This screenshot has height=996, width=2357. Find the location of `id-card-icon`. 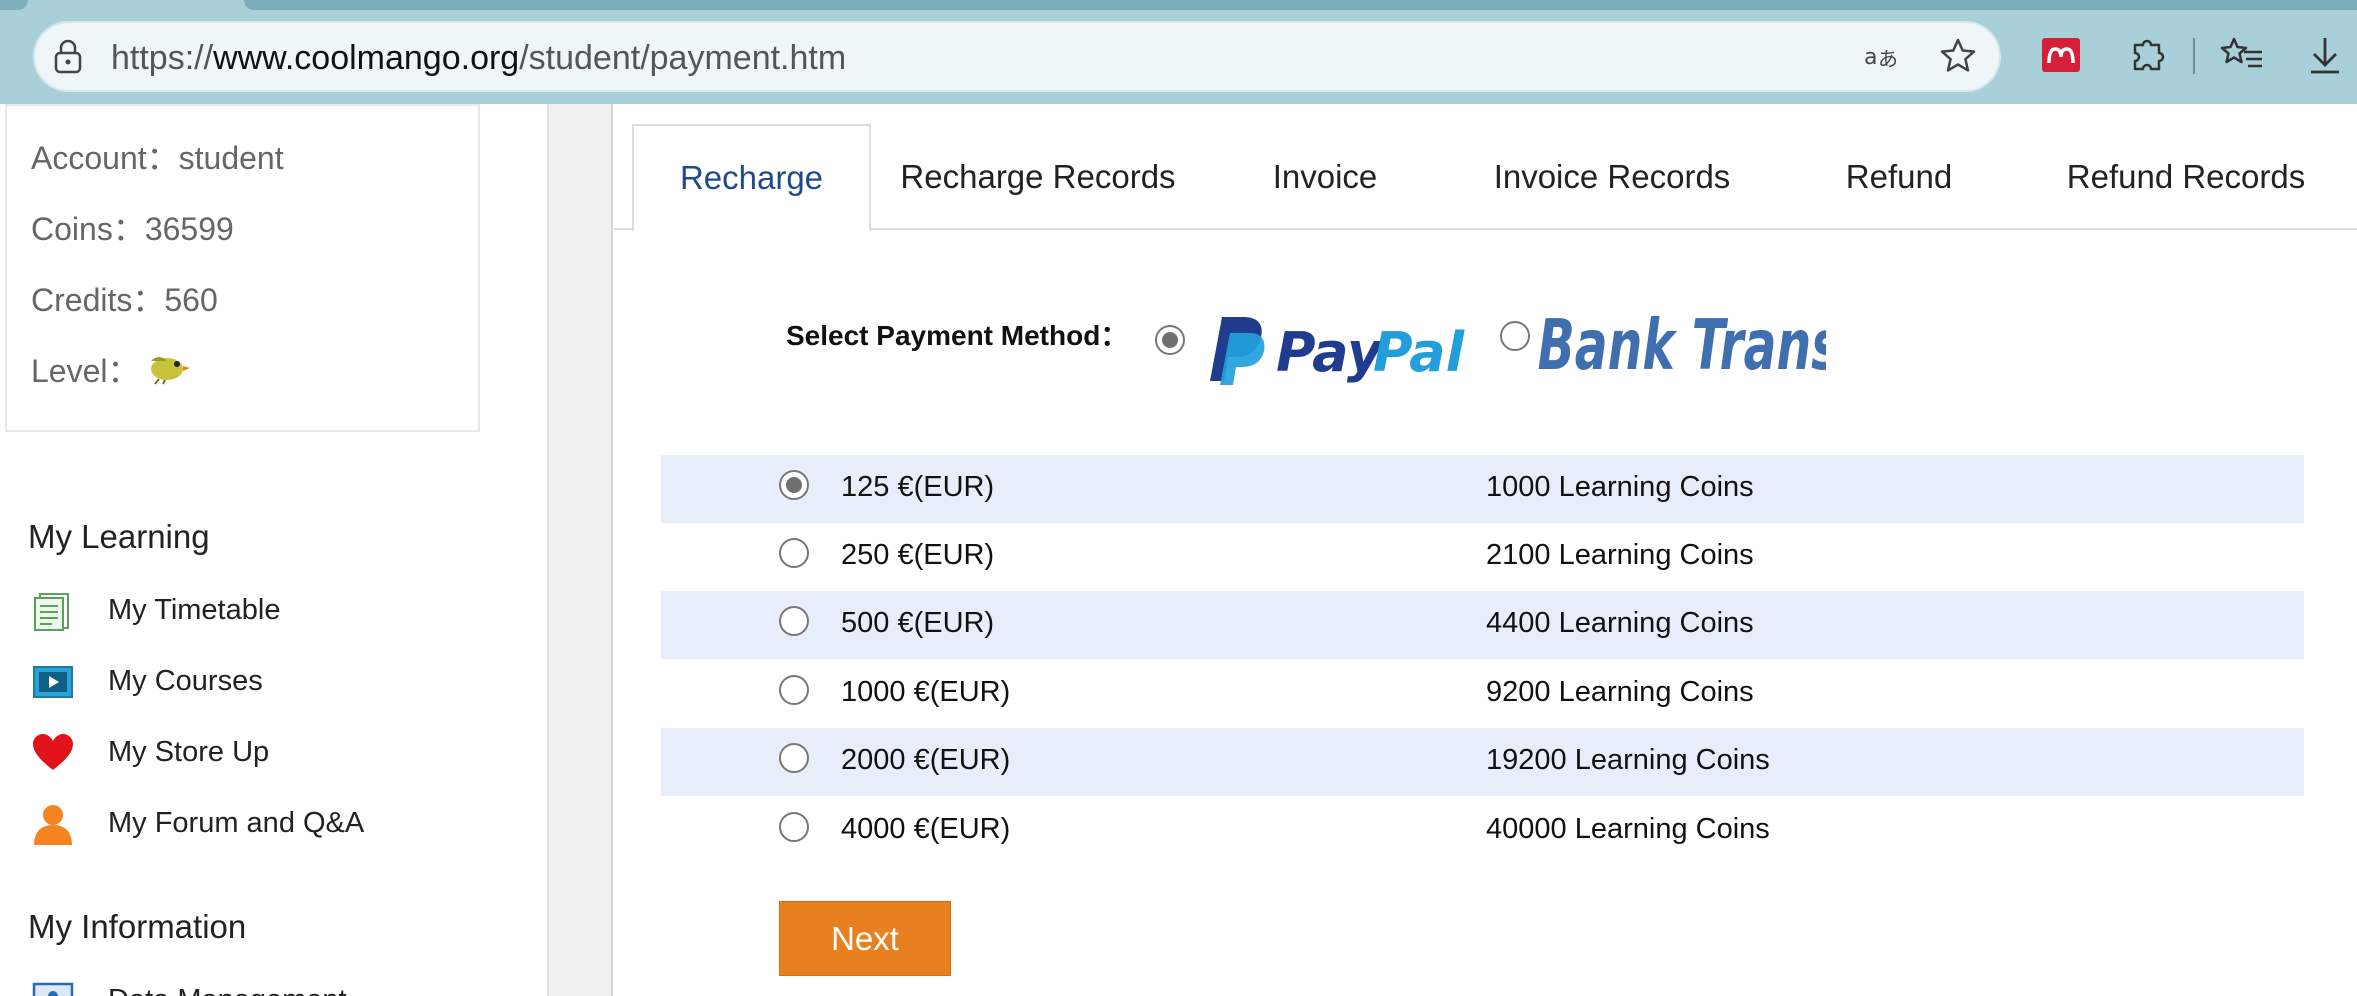

id-card-icon is located at coordinates (53, 989).